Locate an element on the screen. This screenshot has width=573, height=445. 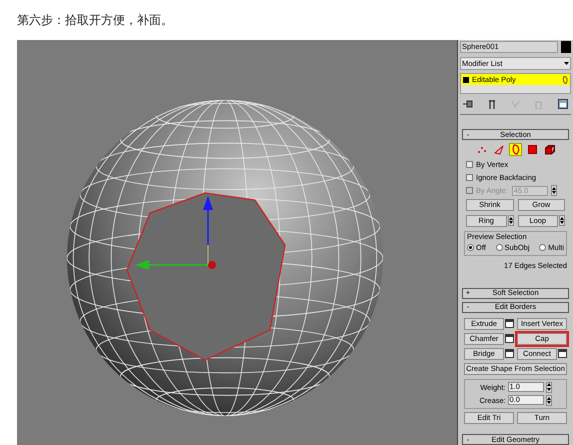
caret-icon is located at coordinates (566, 63).